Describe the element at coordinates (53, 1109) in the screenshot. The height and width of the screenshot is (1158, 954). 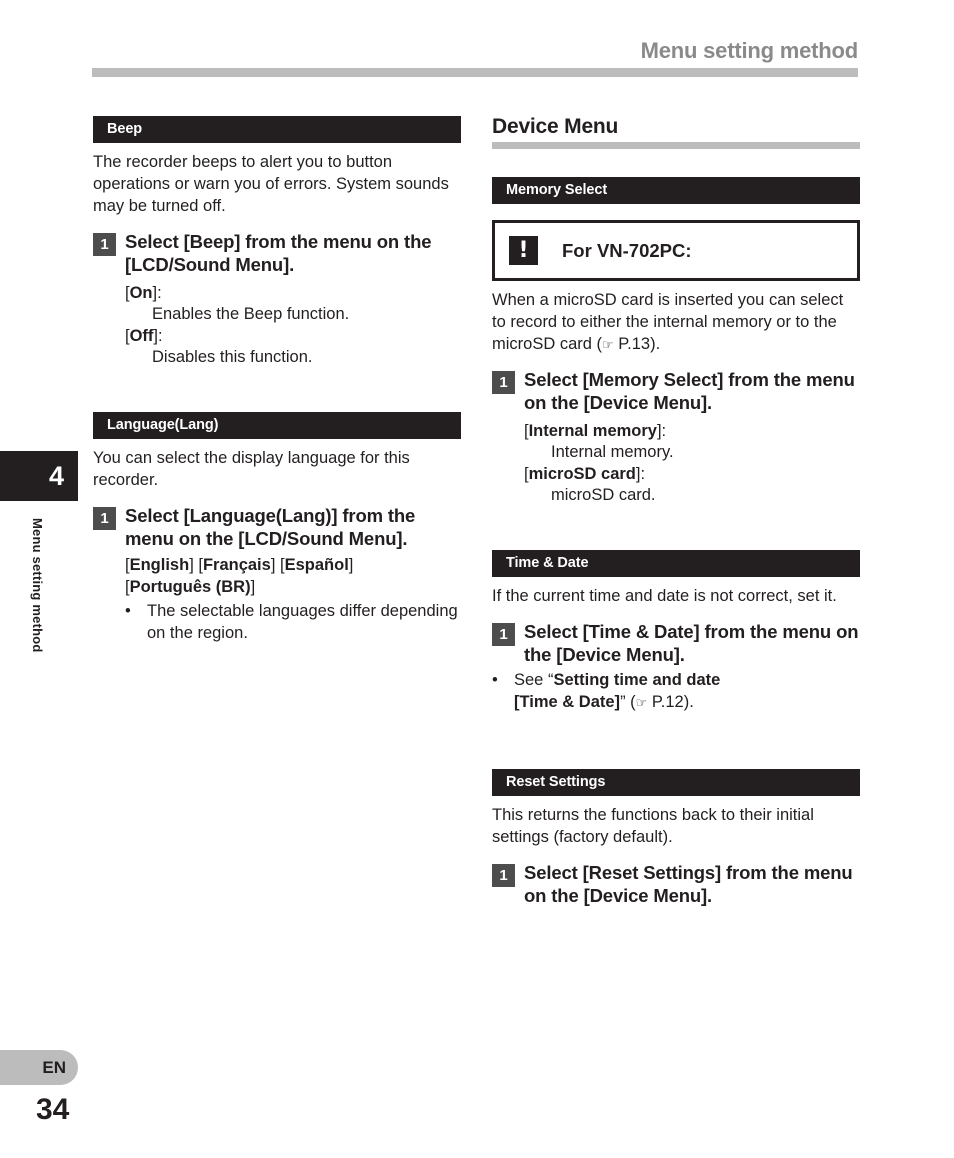
I see `page-number: 34` at that location.